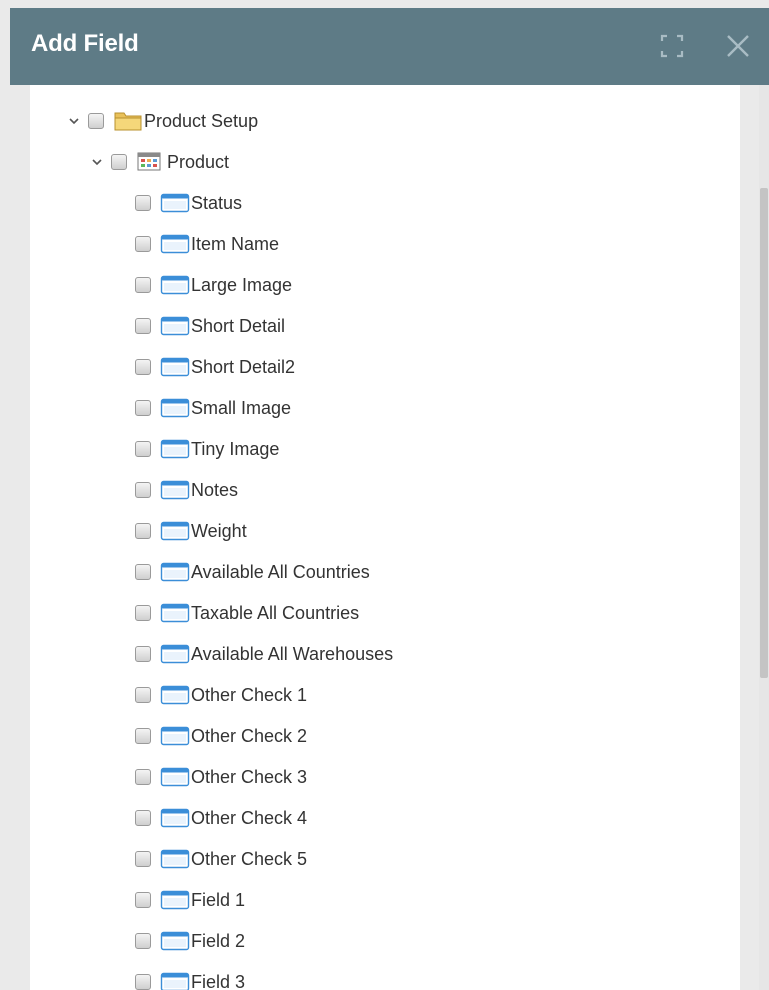 This screenshot has height=990, width=769. I want to click on tree-node-product-setup: Product Setup, so click(163, 121).